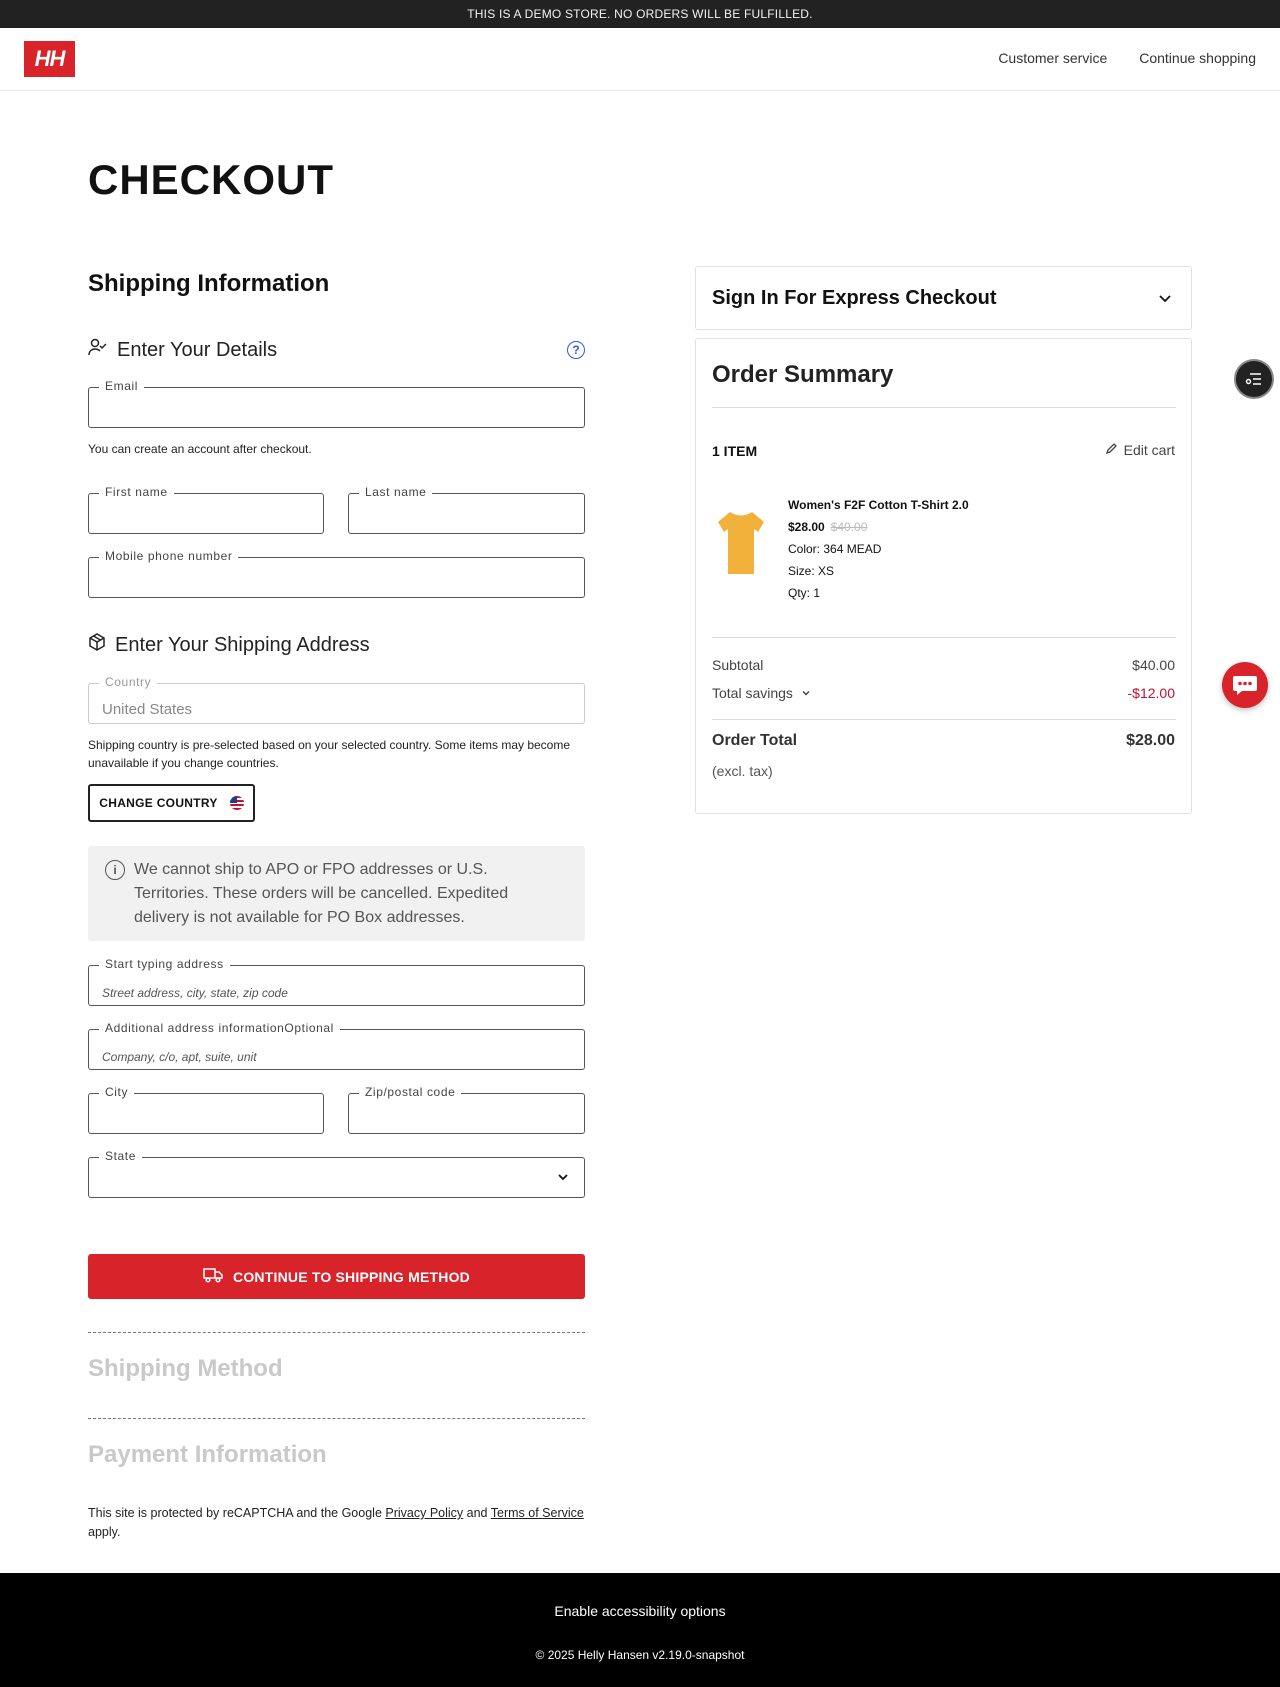  What do you see at coordinates (219, 1028) in the screenshot?
I see `additional-address-label: Additional address informationOptional` at bounding box center [219, 1028].